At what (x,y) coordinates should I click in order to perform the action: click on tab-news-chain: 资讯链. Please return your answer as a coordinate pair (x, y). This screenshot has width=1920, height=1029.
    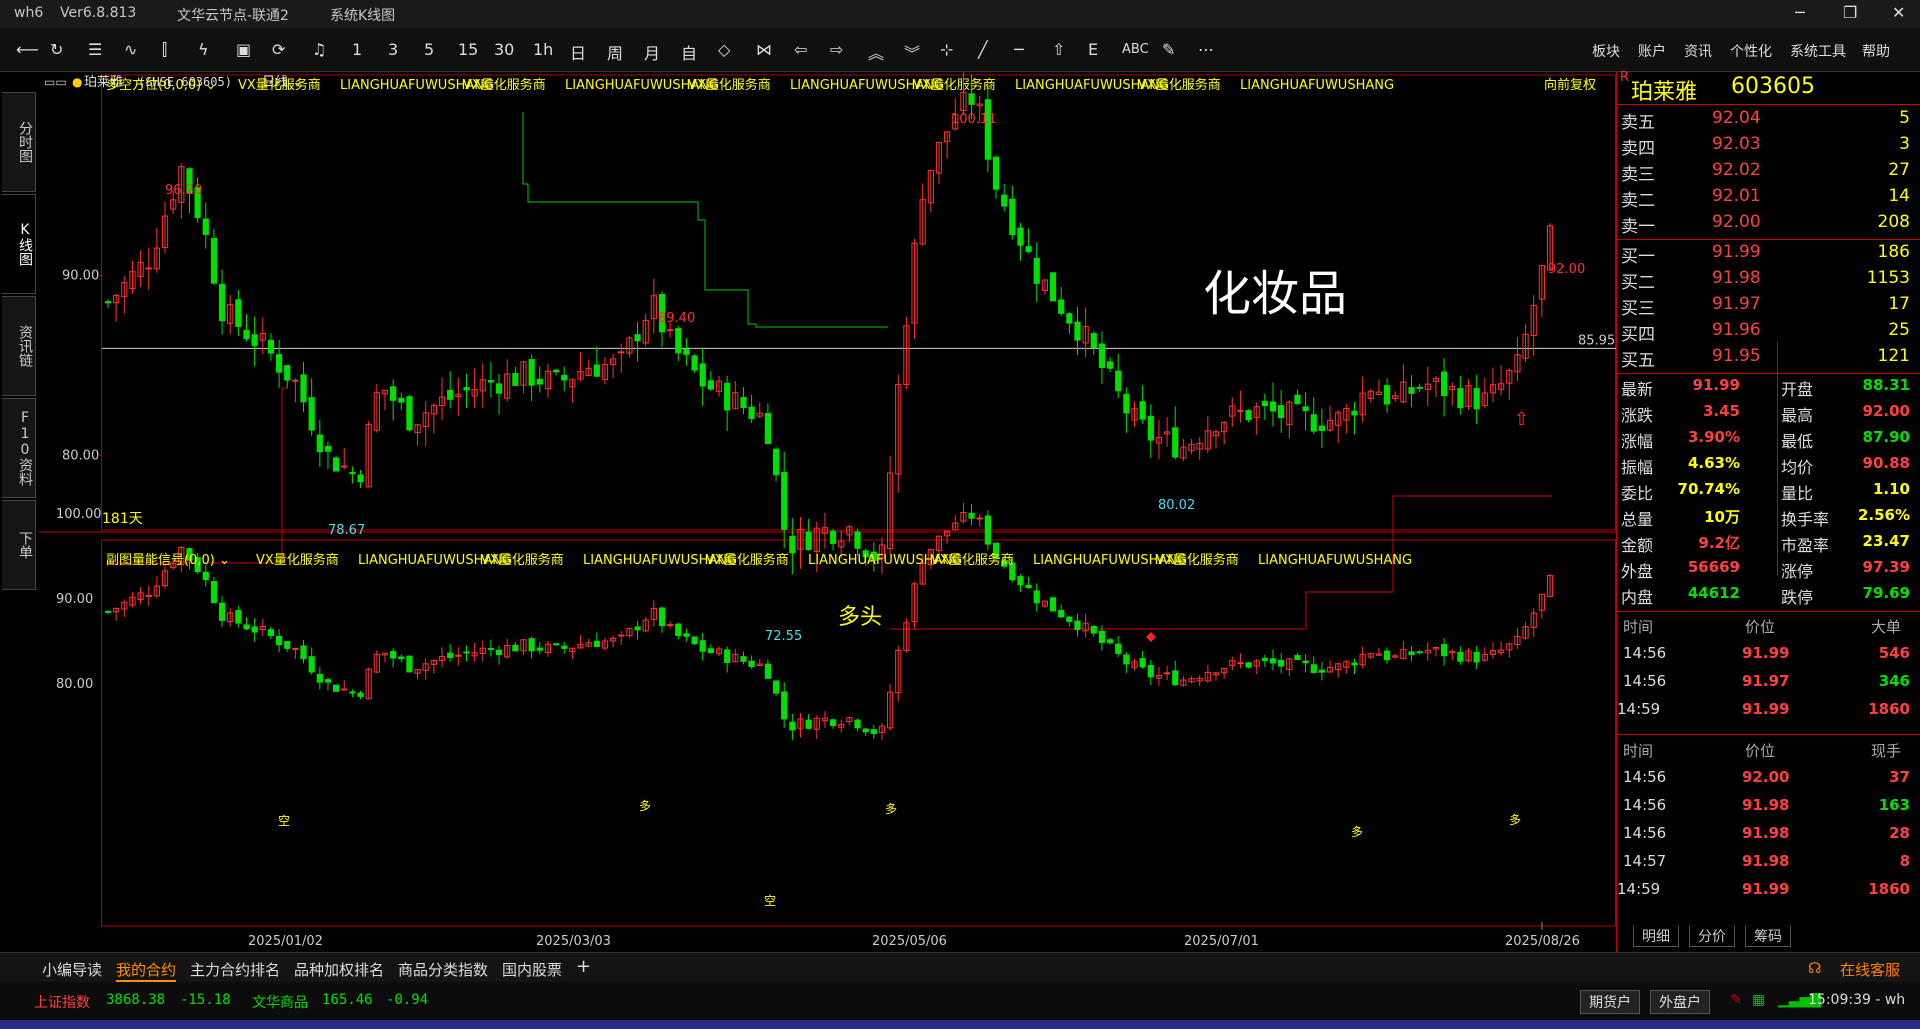
    Looking at the image, I should click on (19, 346).